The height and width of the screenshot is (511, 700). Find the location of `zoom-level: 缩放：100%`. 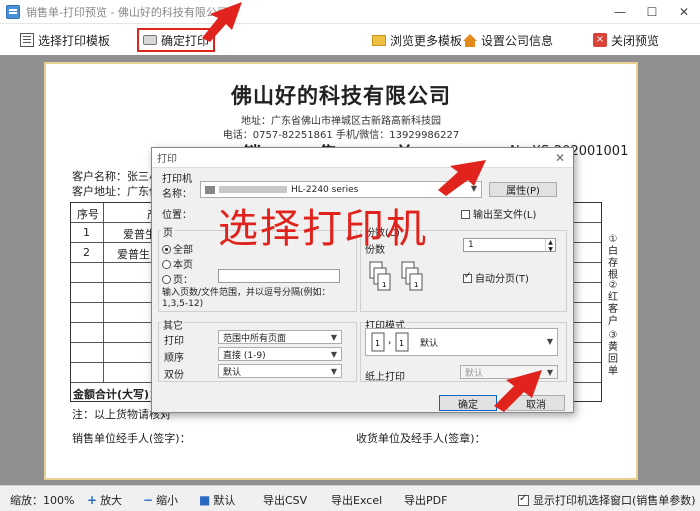

zoom-level: 缩放：100% is located at coordinates (42, 500).